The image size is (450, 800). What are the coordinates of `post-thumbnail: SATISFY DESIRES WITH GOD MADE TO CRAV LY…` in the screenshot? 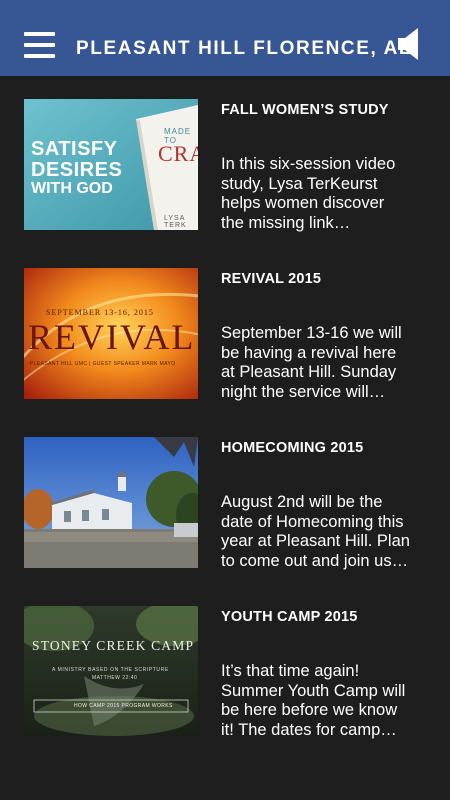 It's located at (111, 164).